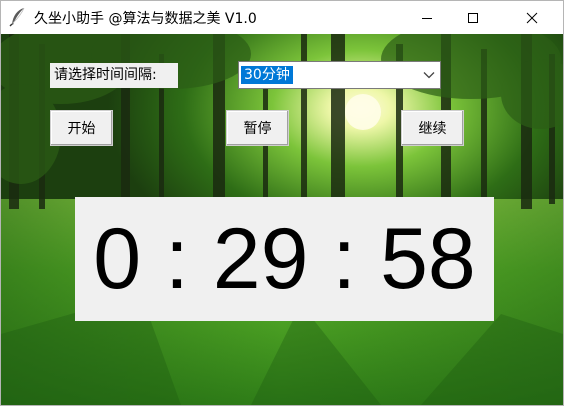 The width and height of the screenshot is (564, 406). I want to click on interval-label: 请选择时间间隔:, so click(114, 75).